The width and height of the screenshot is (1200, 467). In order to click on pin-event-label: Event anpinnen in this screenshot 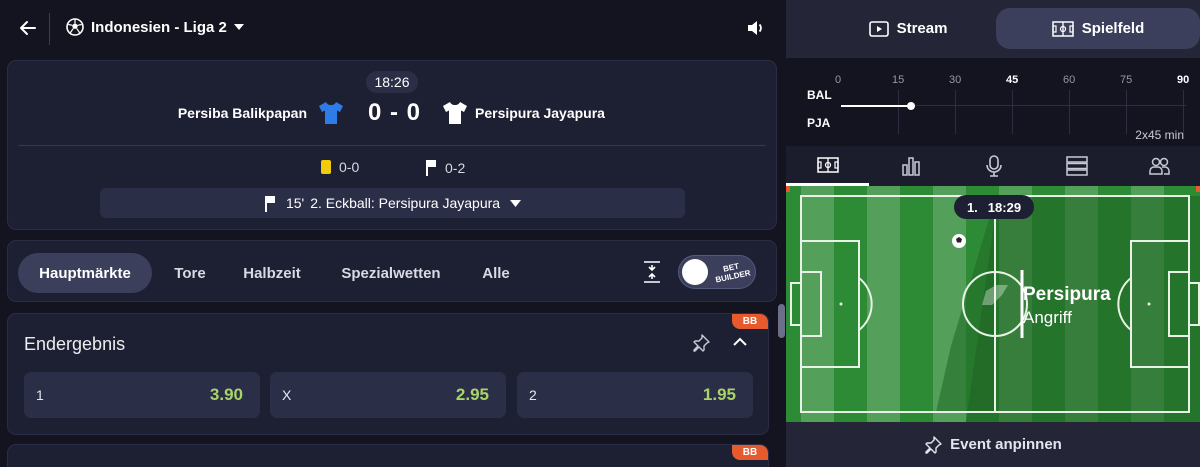, I will do `click(1006, 444)`.